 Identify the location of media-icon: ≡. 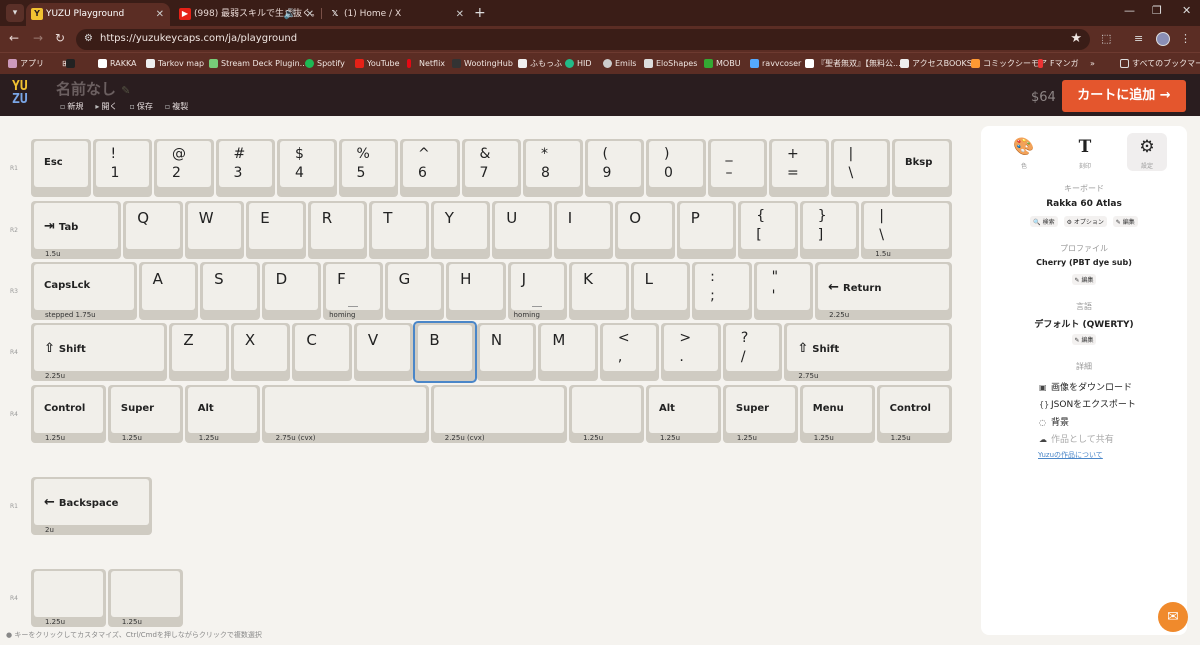
(1138, 38).